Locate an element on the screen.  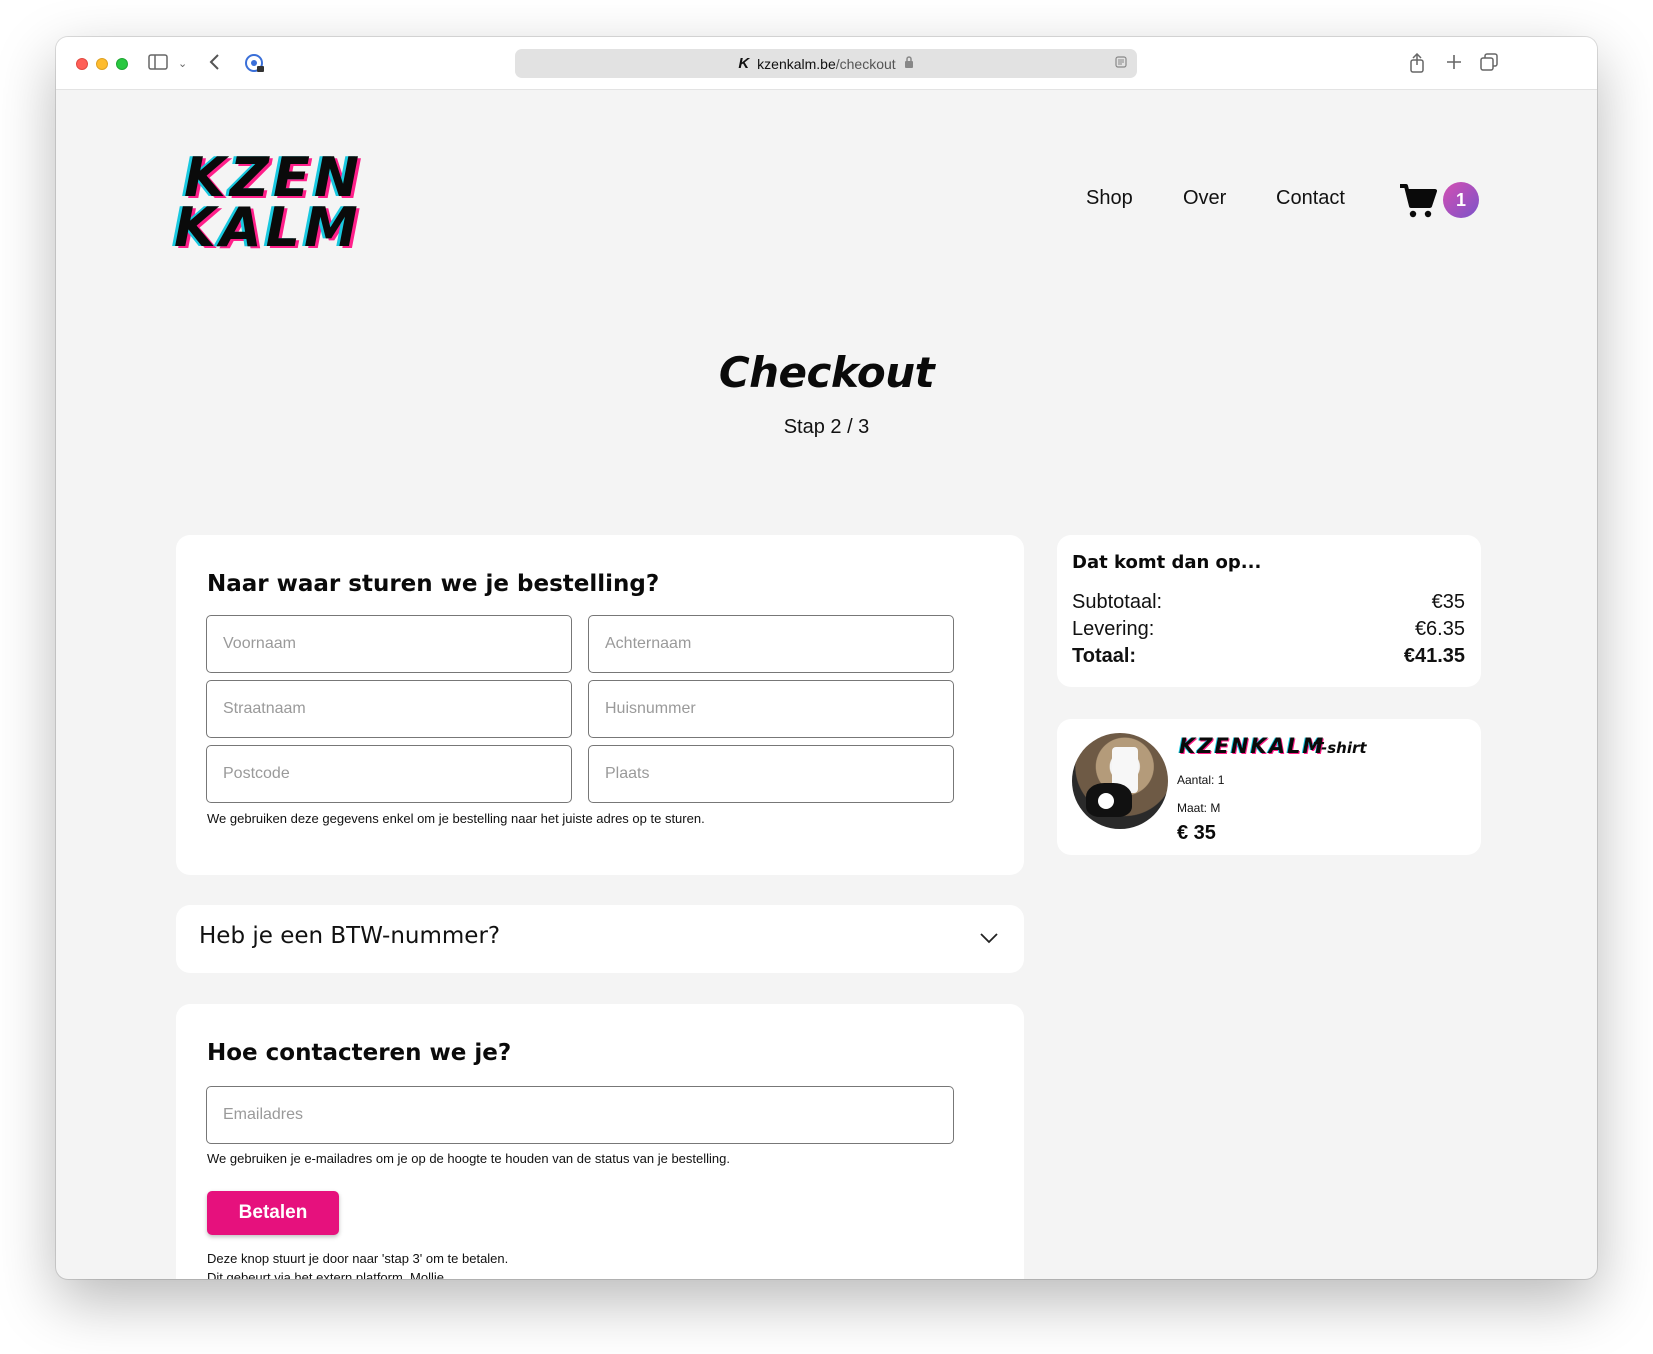
page-title: Checkout is located at coordinates (826, 372).